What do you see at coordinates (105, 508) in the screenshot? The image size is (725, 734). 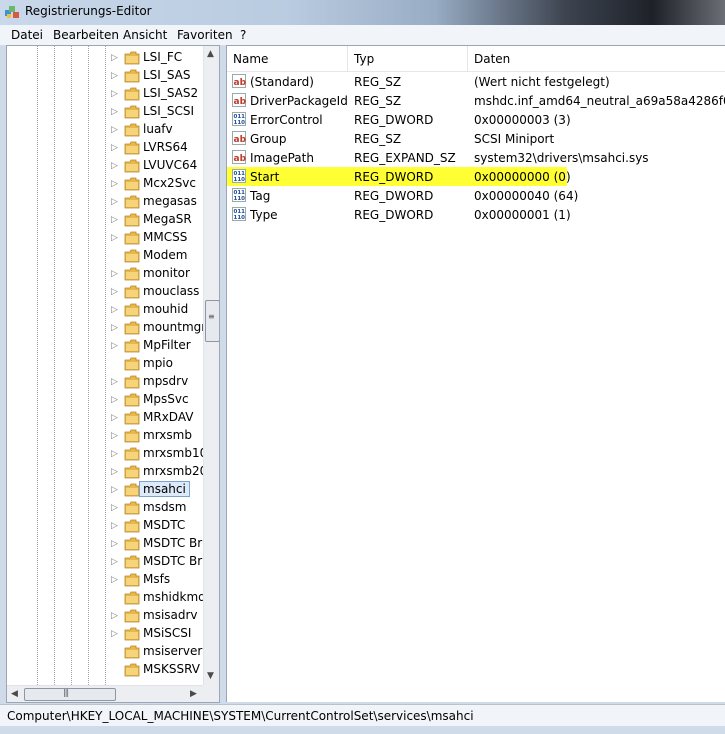 I see `tree-item: ▷ msdsm` at bounding box center [105, 508].